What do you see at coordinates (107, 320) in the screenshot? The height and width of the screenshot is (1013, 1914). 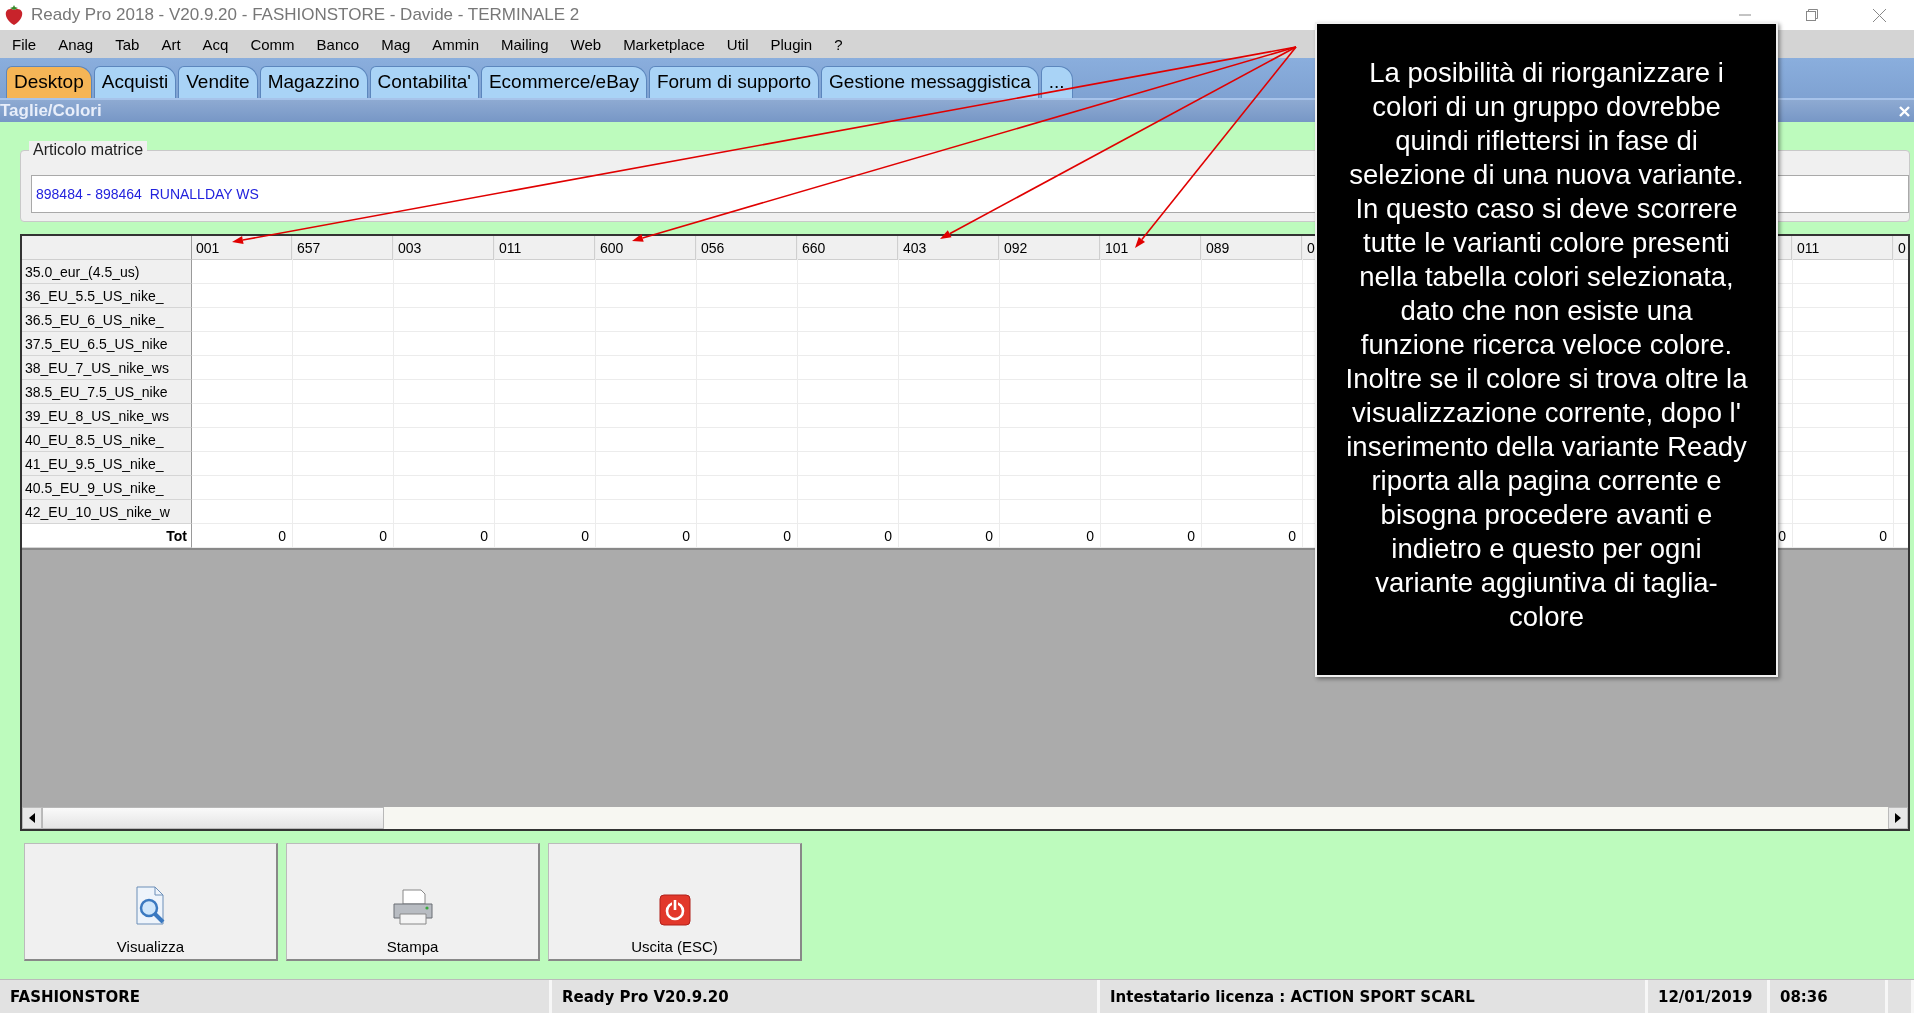 I see `row-header: 36.5_EU_6_US_nike_` at bounding box center [107, 320].